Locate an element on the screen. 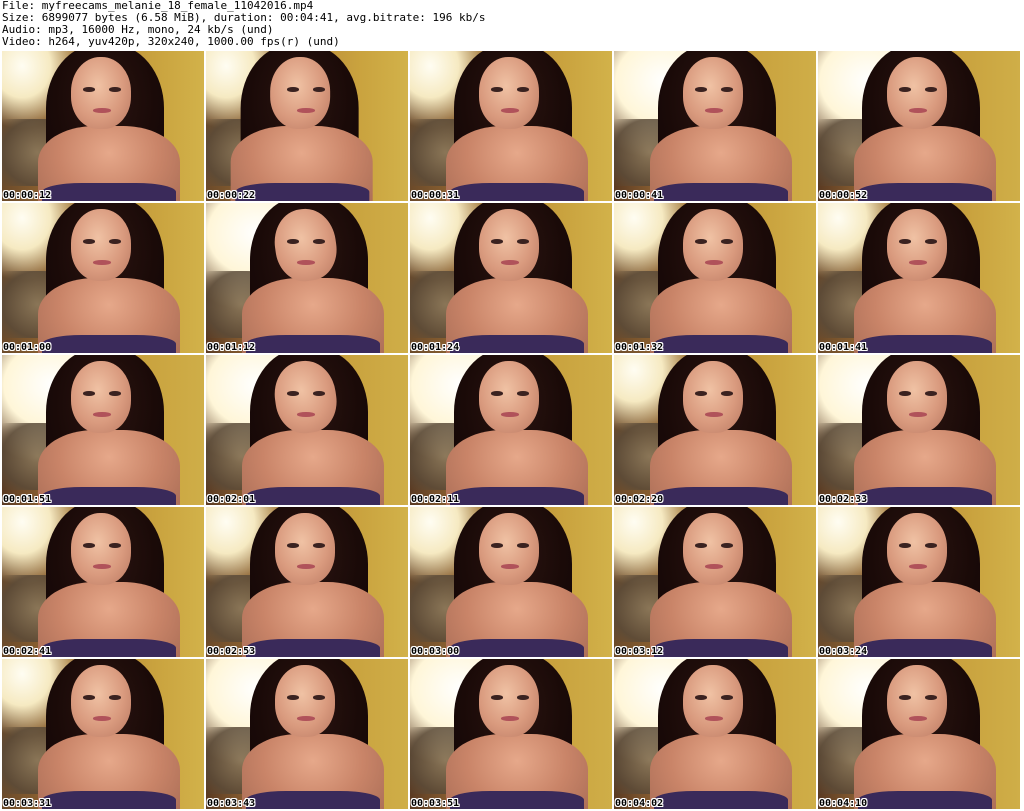  thumbnail-frame: 00:00:12 is located at coordinates (103, 126).